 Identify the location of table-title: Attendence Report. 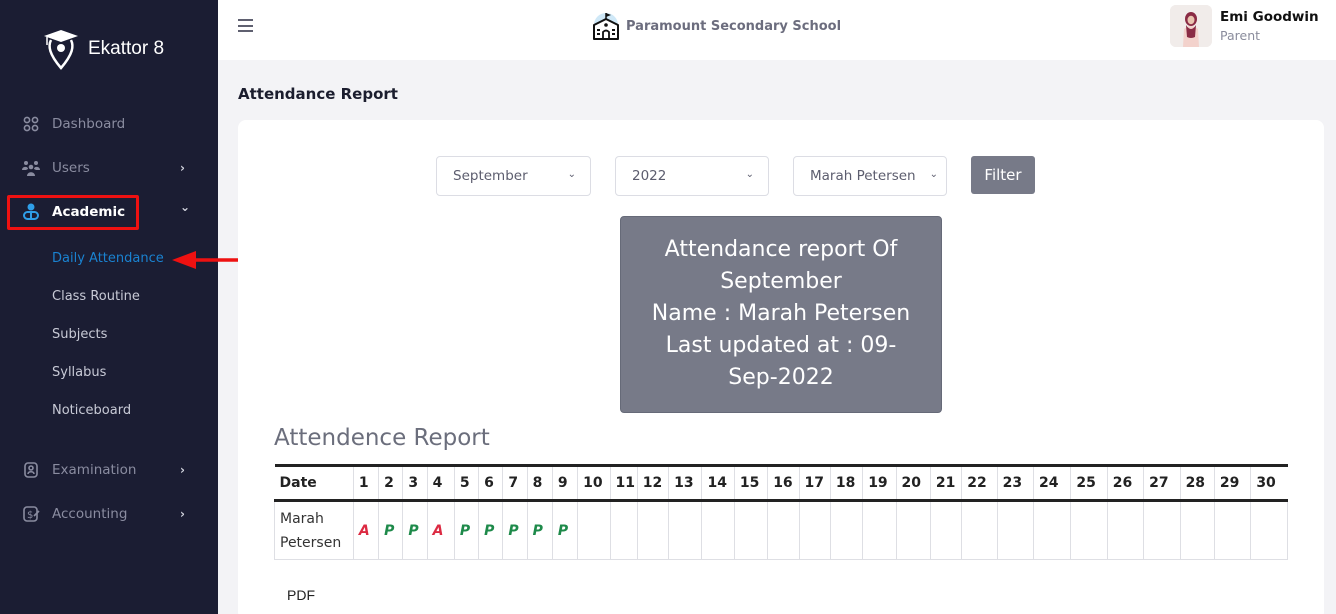
(382, 438).